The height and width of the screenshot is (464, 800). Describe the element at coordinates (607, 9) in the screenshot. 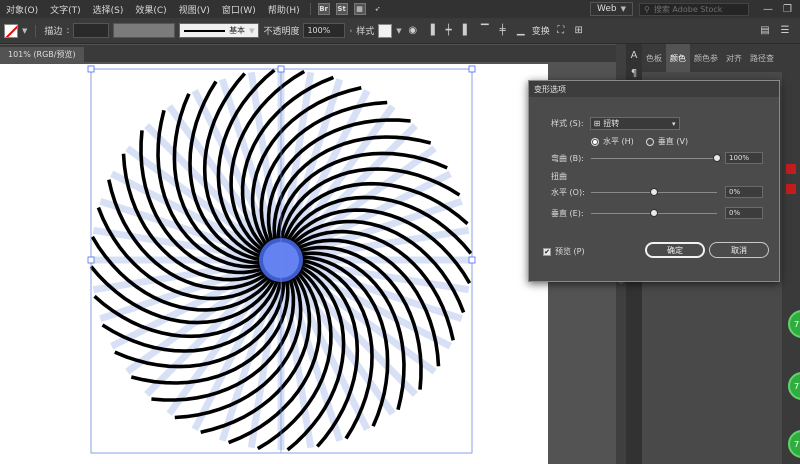

I see `workspace-name: Web` at that location.